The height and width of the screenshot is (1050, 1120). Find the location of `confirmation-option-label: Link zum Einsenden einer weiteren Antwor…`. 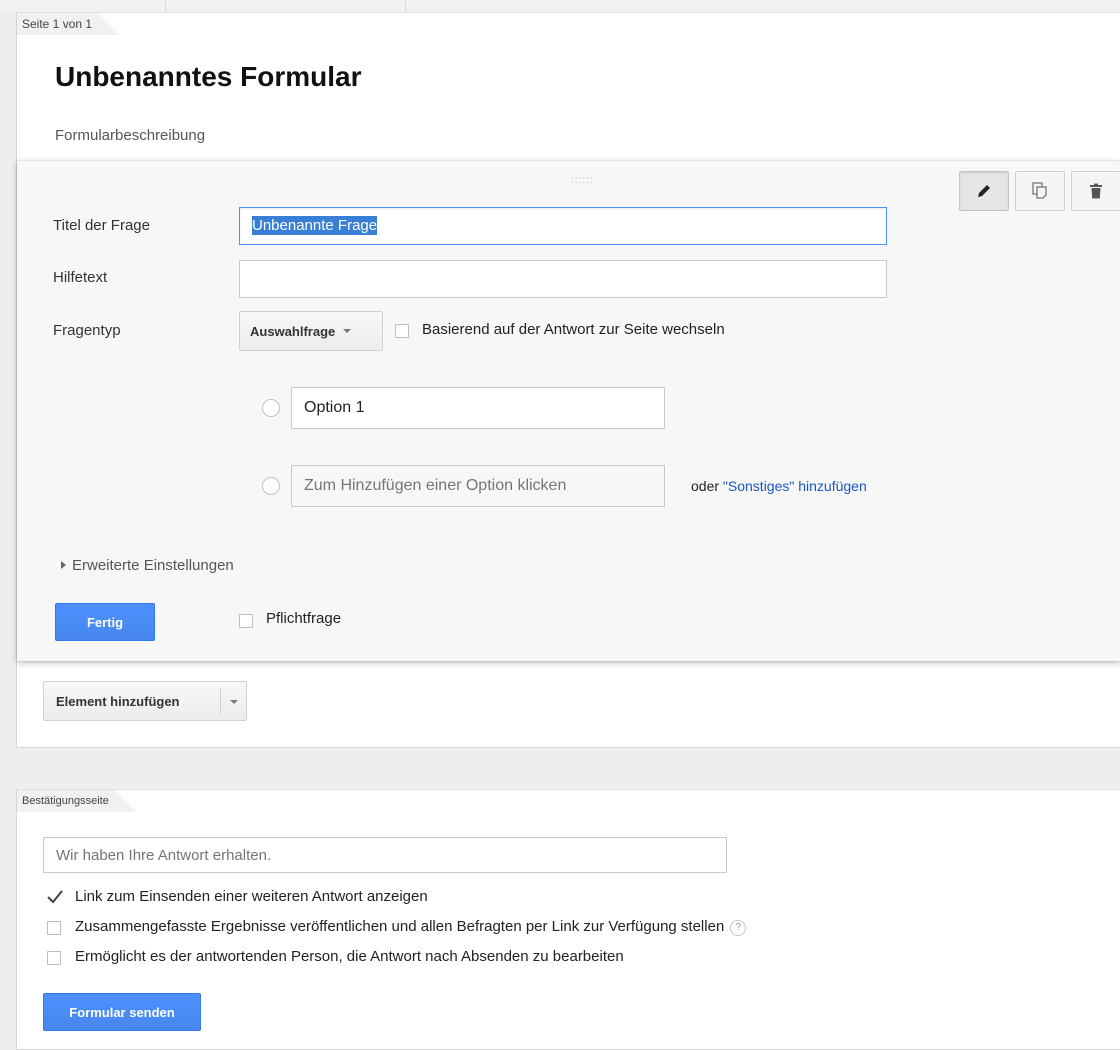

confirmation-option-label: Link zum Einsenden einer weiteren Antwor… is located at coordinates (251, 896).